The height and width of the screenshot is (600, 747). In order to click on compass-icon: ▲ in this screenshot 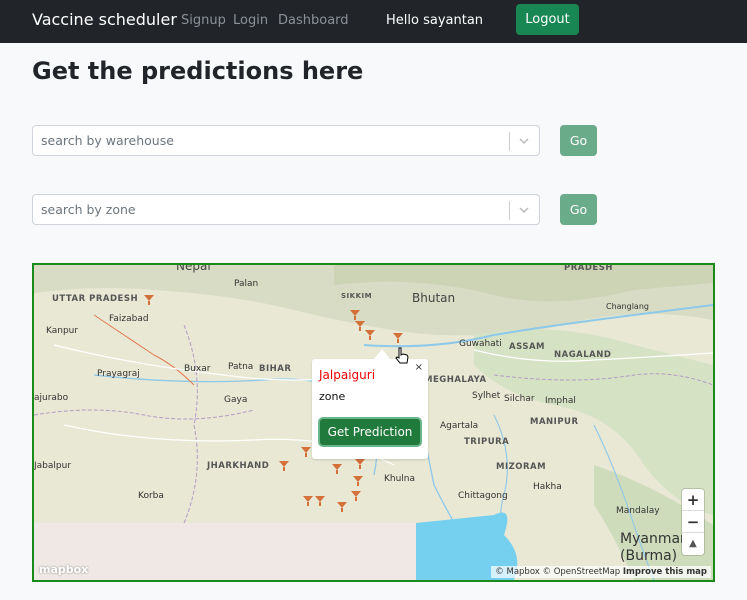, I will do `click(693, 544)`.